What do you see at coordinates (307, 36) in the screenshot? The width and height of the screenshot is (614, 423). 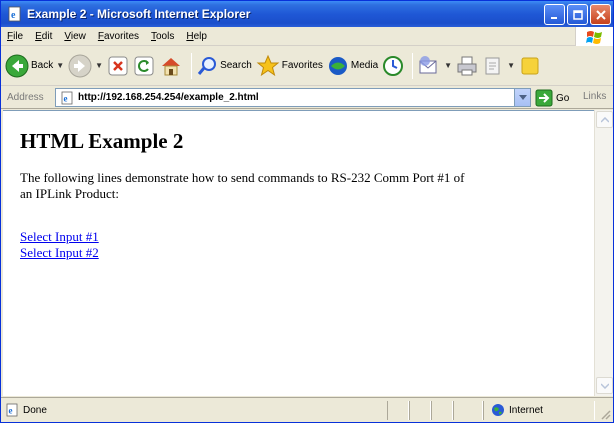 I see `menu-bar: File Edit View Favorites Tools Help` at bounding box center [307, 36].